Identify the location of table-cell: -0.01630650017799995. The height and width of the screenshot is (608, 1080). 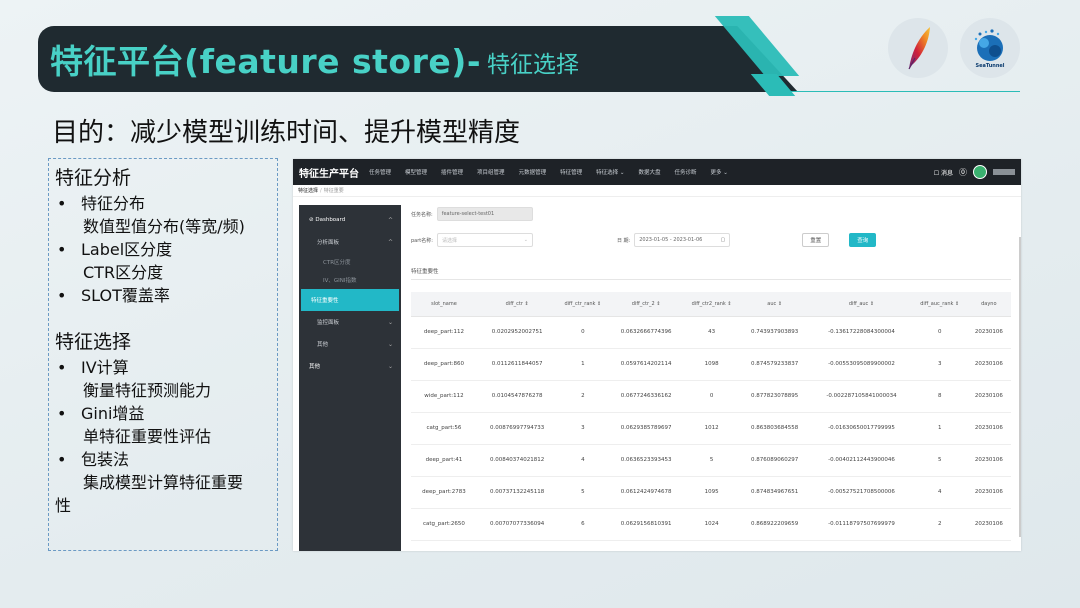
(861, 428).